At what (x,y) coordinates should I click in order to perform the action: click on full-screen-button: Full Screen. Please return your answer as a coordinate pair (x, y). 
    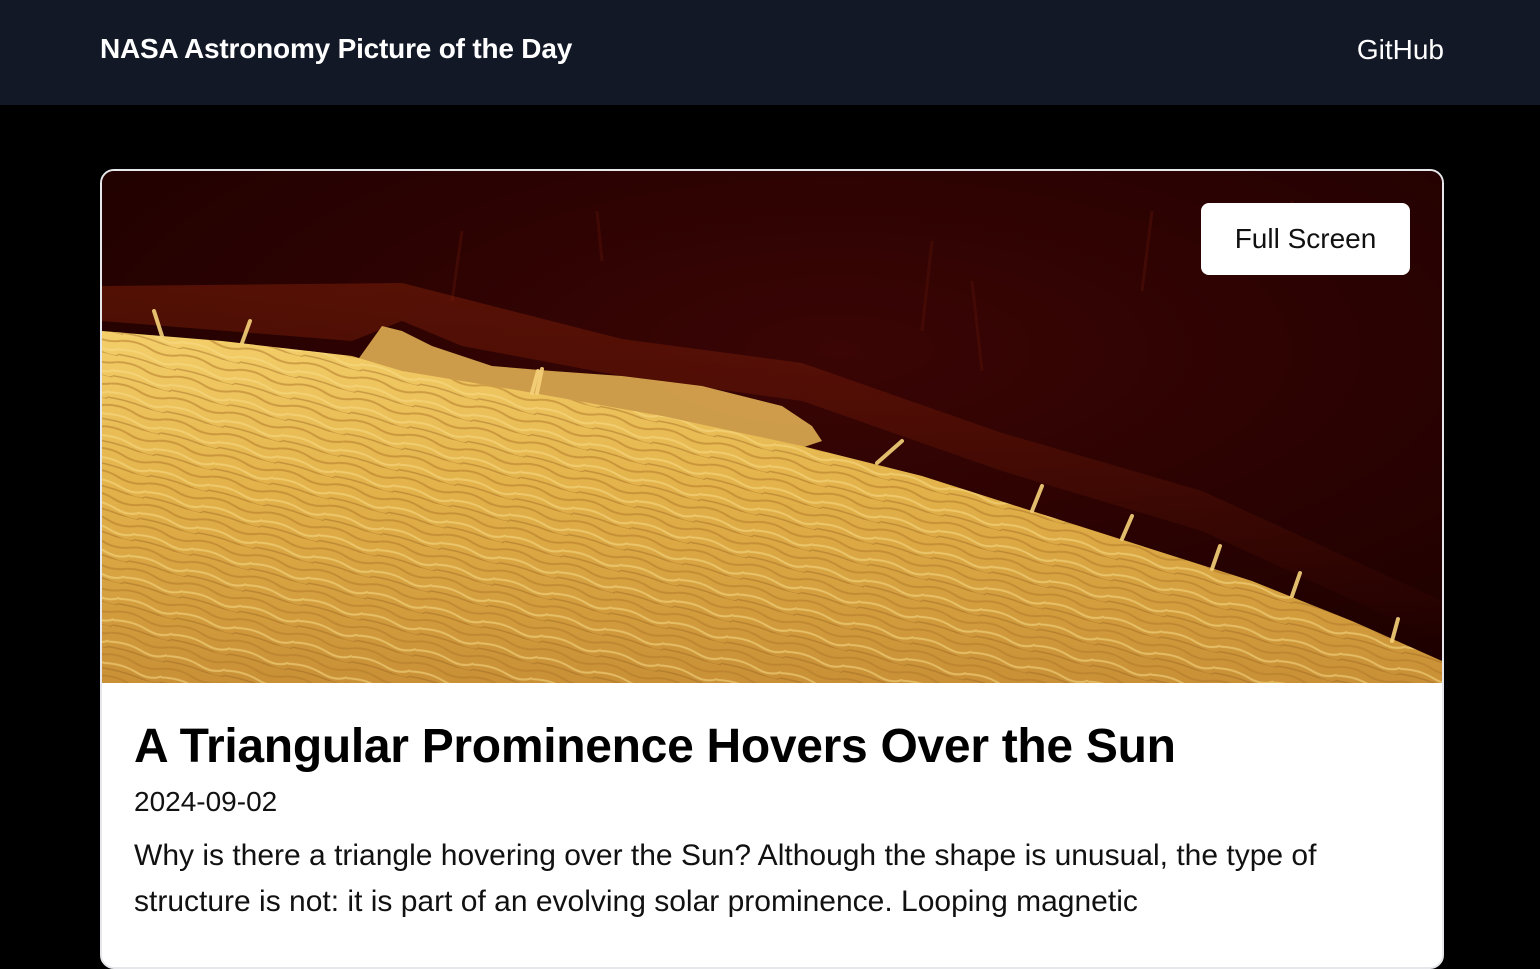
    Looking at the image, I should click on (1305, 239).